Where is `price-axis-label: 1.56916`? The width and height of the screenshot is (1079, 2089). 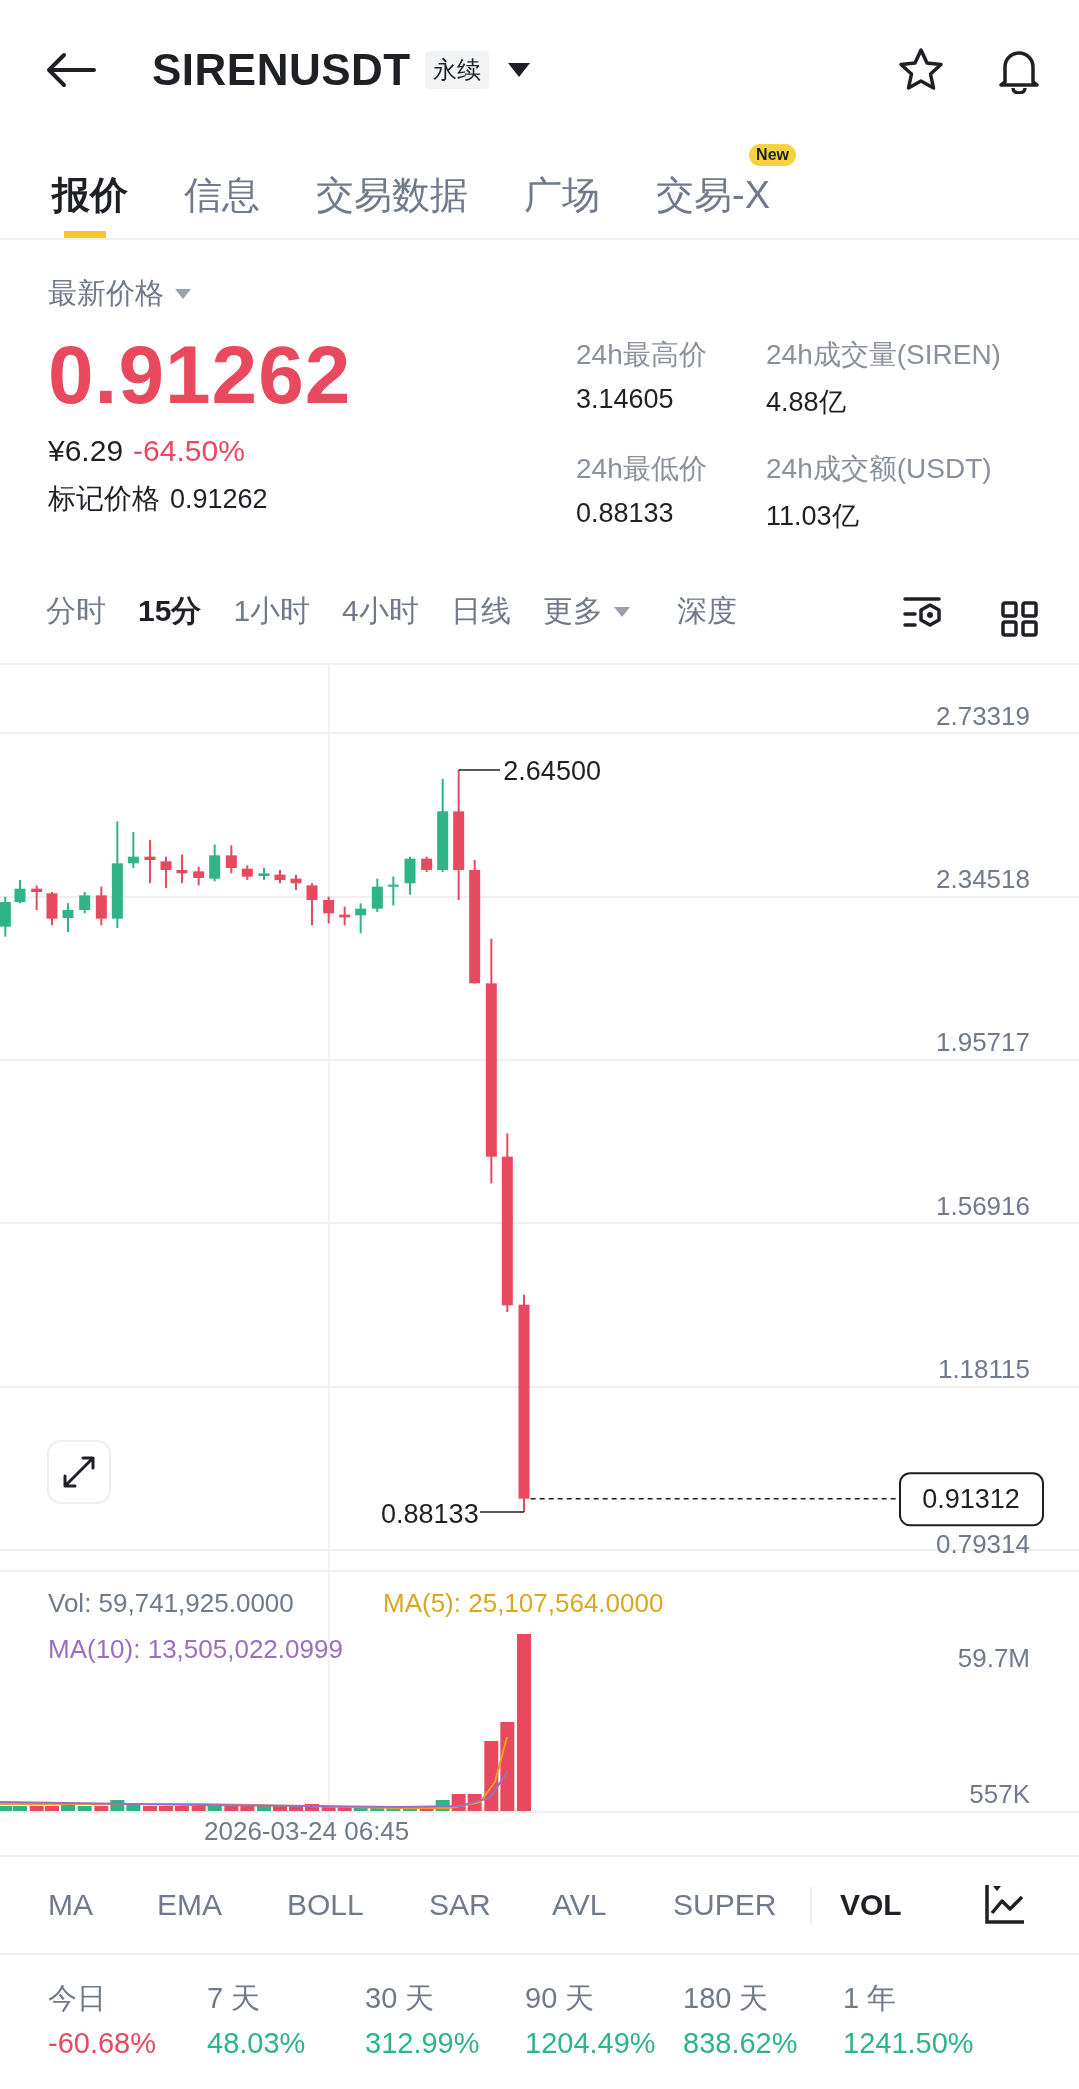 price-axis-label: 1.56916 is located at coordinates (983, 1206).